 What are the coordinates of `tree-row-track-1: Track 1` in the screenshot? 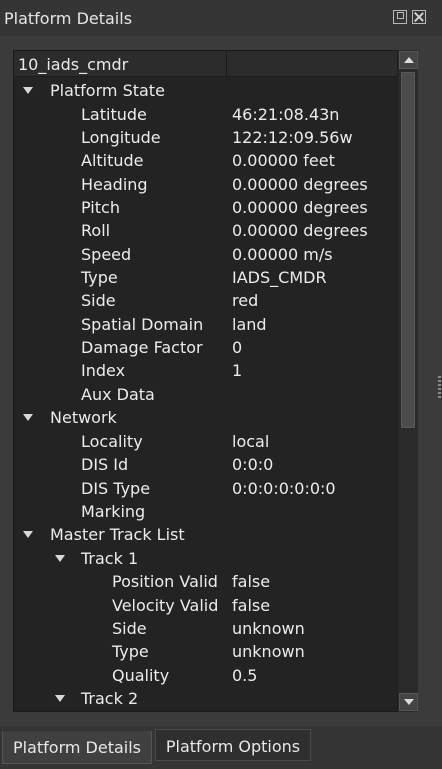 It's located at (205, 558).